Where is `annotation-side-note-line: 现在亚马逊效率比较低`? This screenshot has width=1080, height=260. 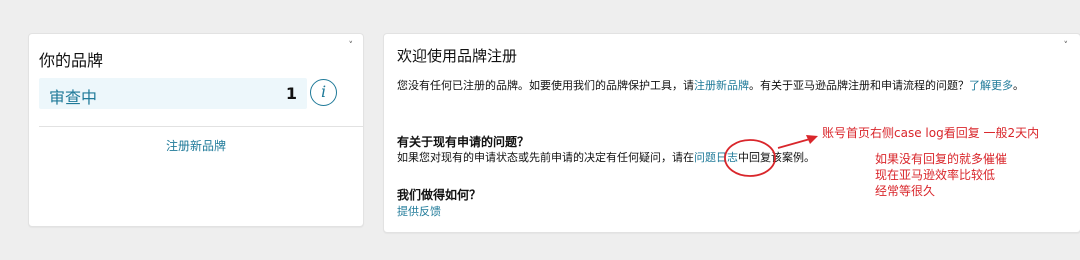
annotation-side-note-line: 现在亚马逊效率比较低 is located at coordinates (935, 175).